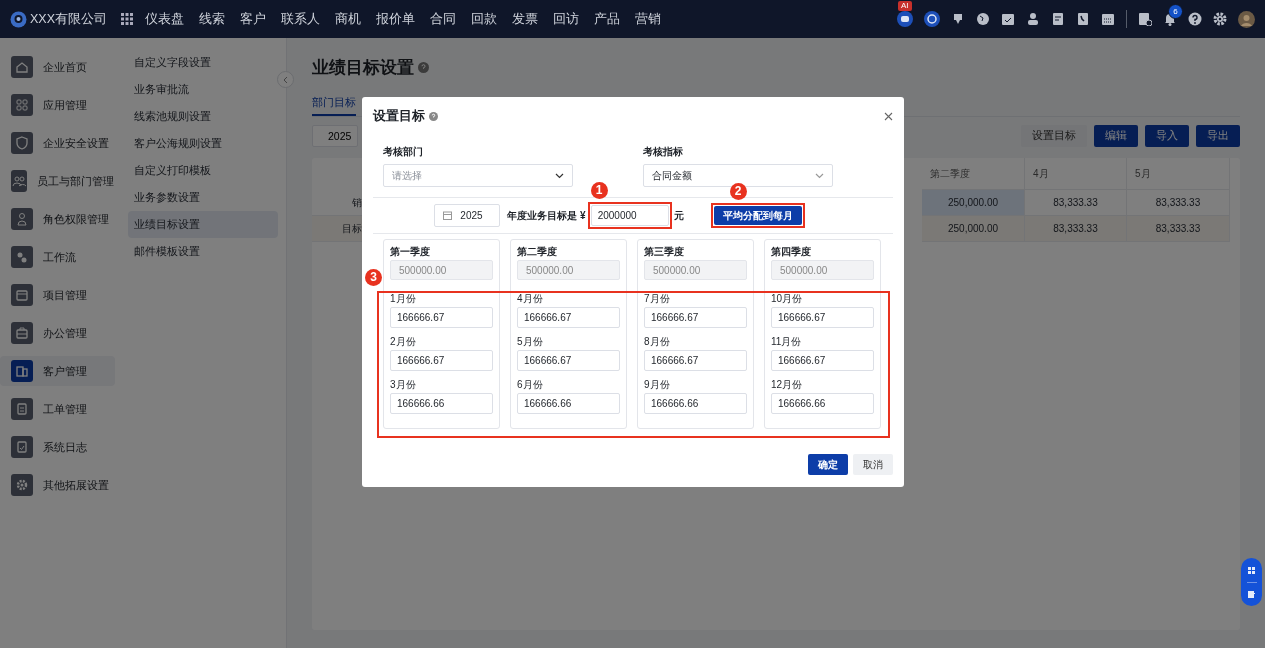  What do you see at coordinates (738, 191) in the screenshot?
I see `step-marker: 2` at bounding box center [738, 191].